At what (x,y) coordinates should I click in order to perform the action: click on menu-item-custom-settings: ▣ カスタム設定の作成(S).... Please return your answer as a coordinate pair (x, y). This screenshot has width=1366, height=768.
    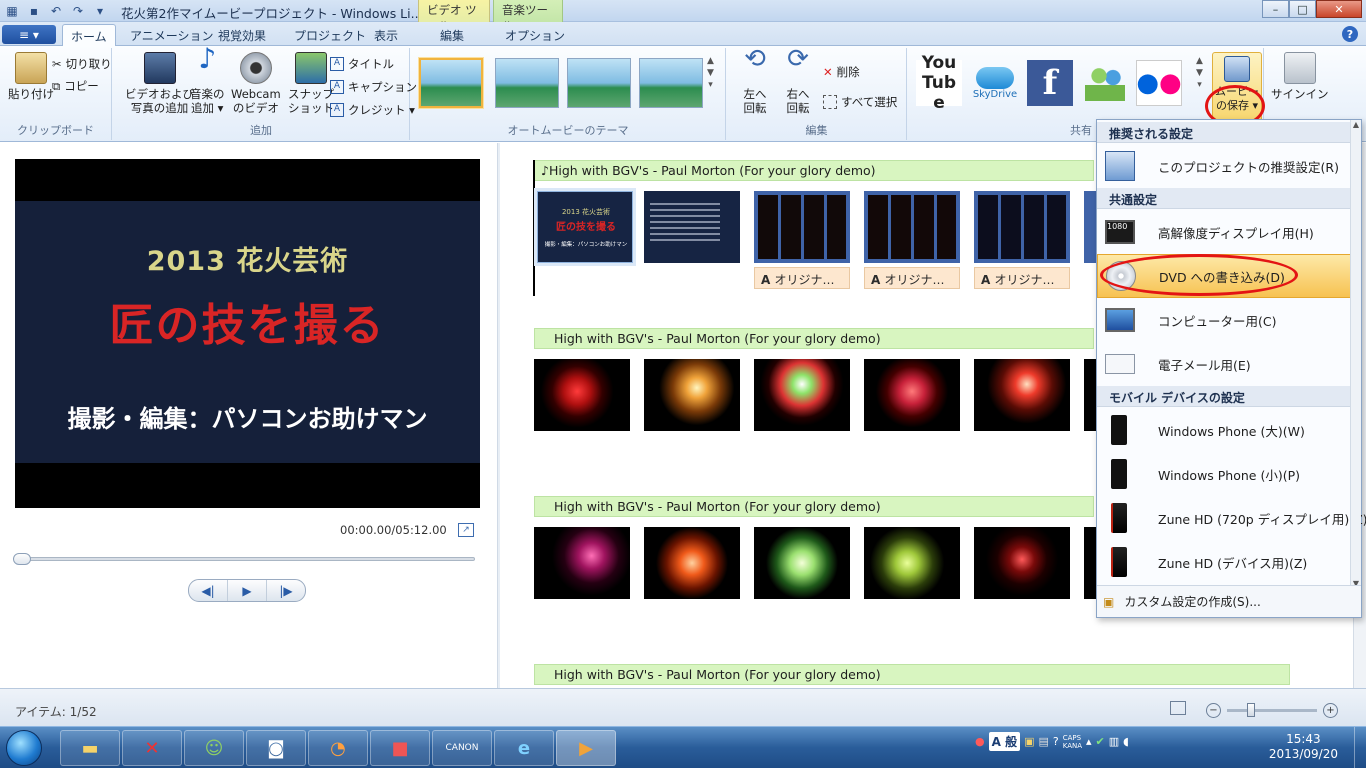
    Looking at the image, I should click on (1229, 601).